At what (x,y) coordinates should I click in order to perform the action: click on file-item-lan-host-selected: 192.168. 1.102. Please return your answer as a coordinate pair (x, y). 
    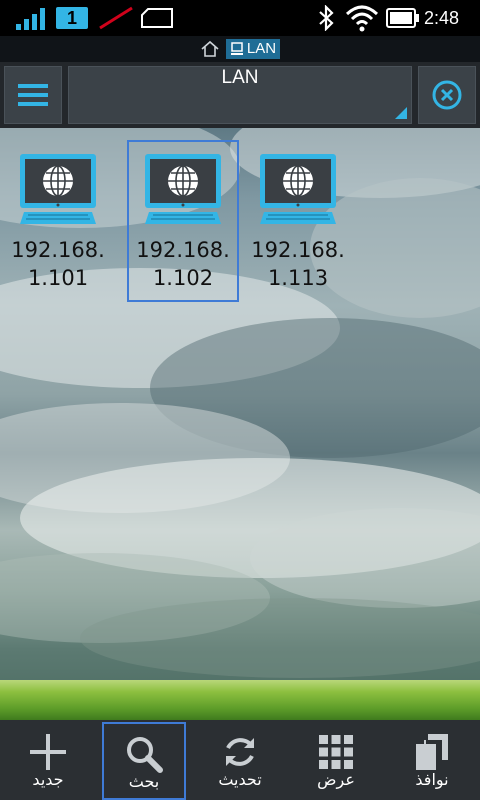
    Looking at the image, I should click on (183, 221).